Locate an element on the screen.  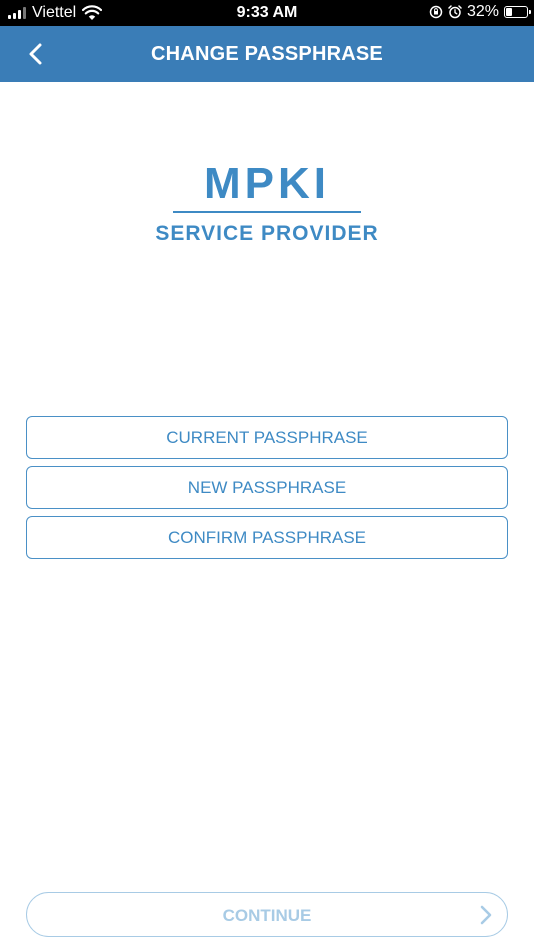
status-right: 32% is located at coordinates (480, 12).